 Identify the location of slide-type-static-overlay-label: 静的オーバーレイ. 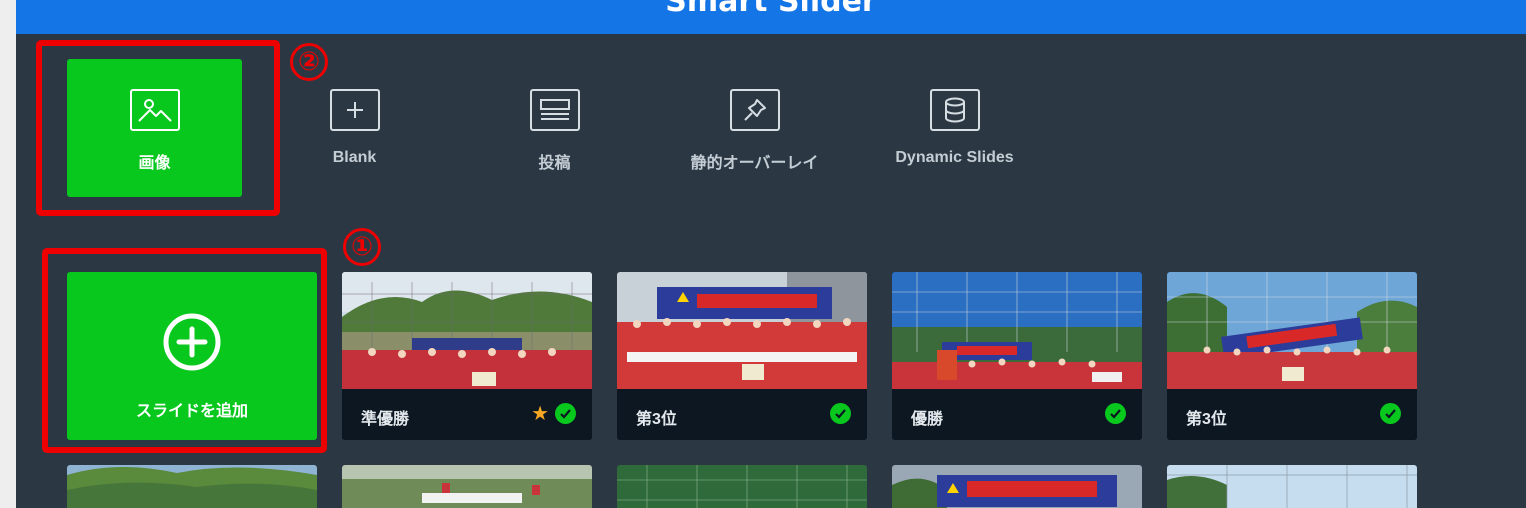
(754, 163).